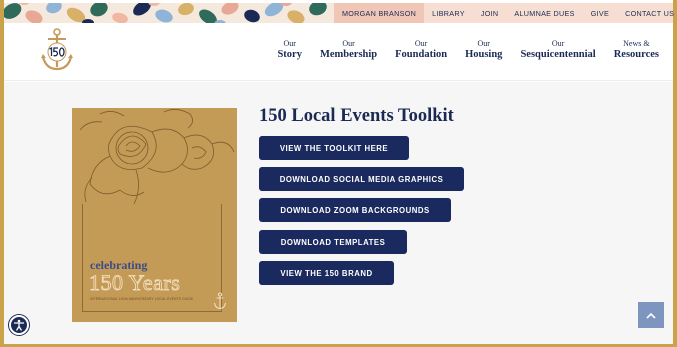 This screenshot has height=347, width=677. I want to click on nav-item-label: Sesquicentennial, so click(558, 54).